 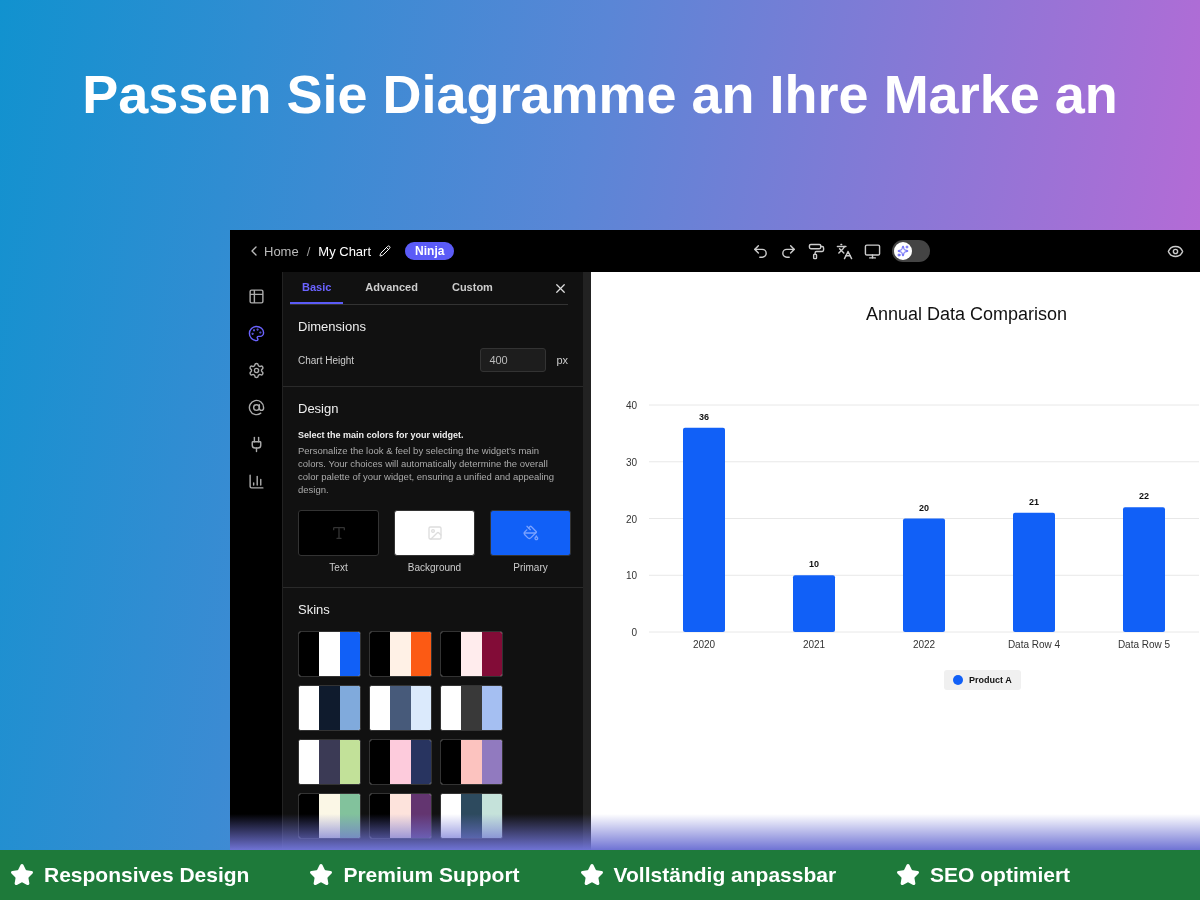 I want to click on swatch-label: Primary, so click(x=530, y=567).